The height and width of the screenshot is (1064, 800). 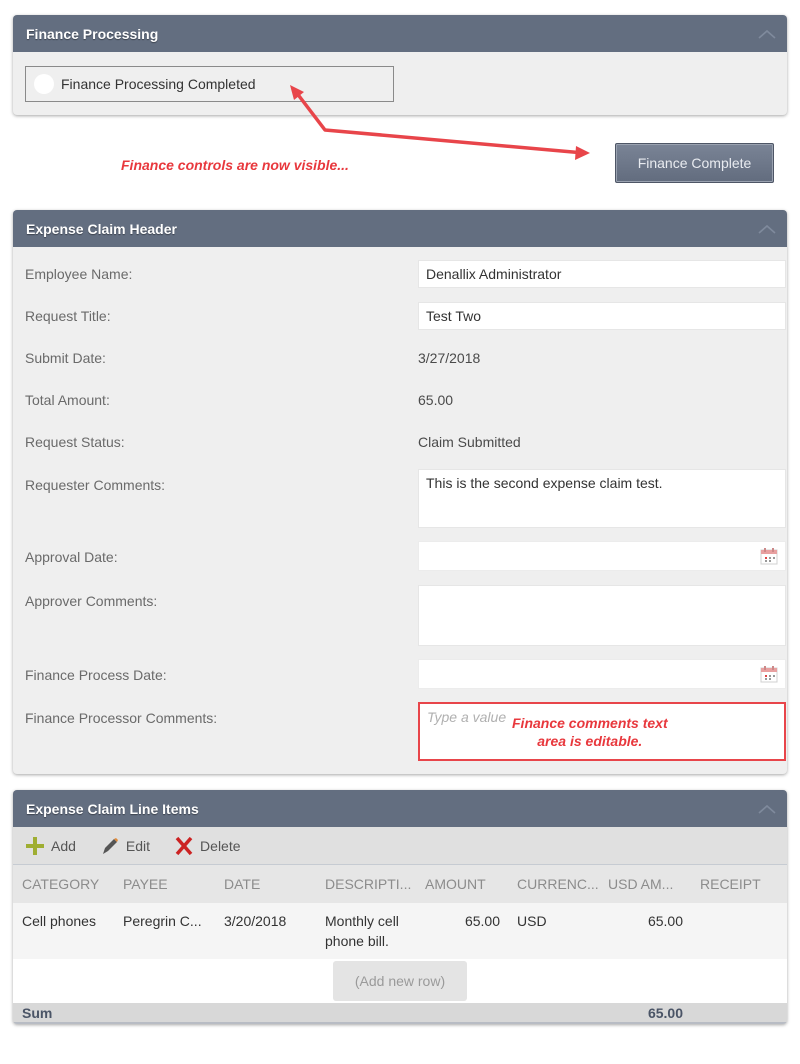 What do you see at coordinates (67, 400) in the screenshot?
I see `total-amount-label: Total Amount:` at bounding box center [67, 400].